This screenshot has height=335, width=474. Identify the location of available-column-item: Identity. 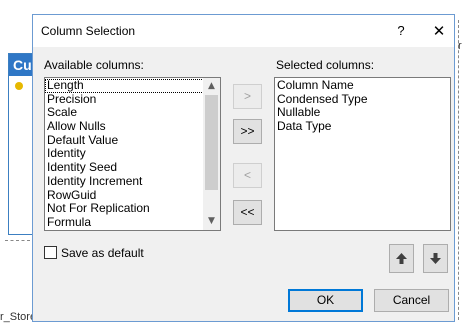
(132, 154).